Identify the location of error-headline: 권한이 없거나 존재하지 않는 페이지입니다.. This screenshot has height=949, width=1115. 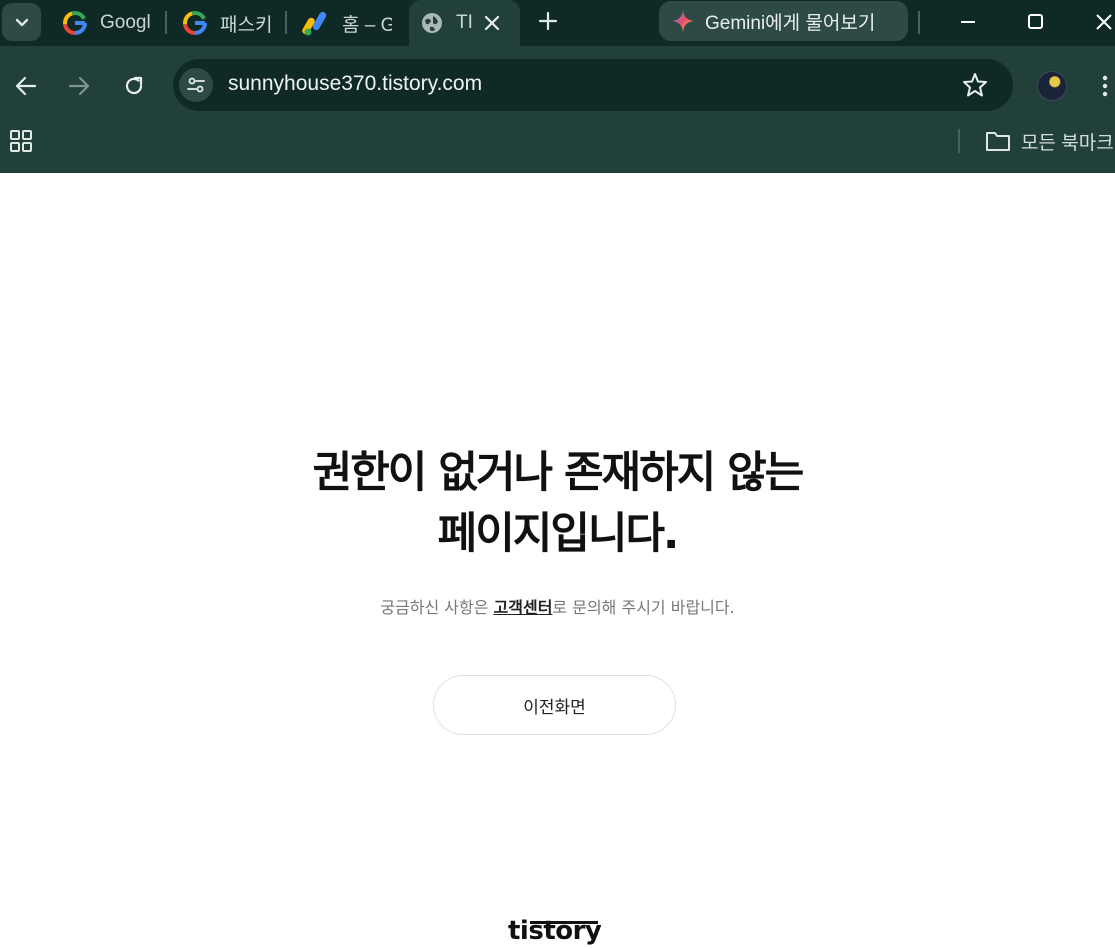
(557, 504).